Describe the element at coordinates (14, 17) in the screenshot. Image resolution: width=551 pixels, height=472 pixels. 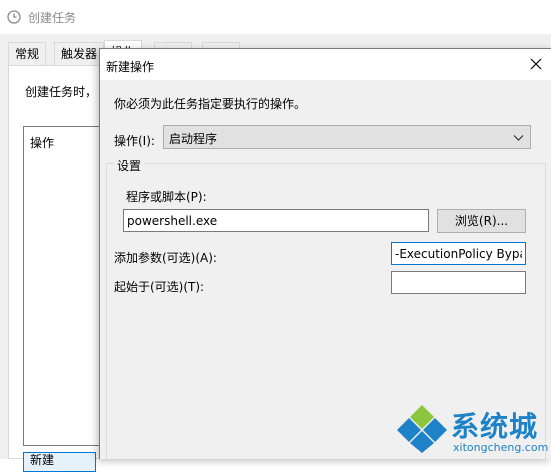
I see `clock-icon` at that location.